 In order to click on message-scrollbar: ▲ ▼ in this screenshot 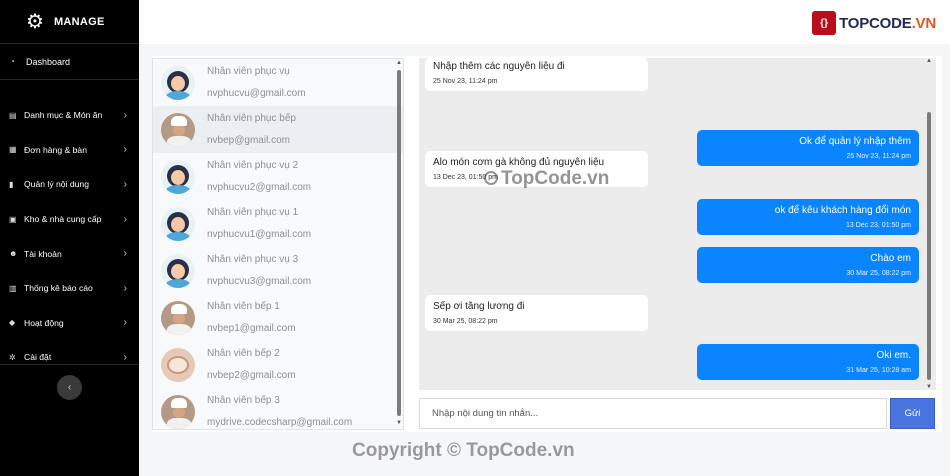, I will do `click(929, 224)`.